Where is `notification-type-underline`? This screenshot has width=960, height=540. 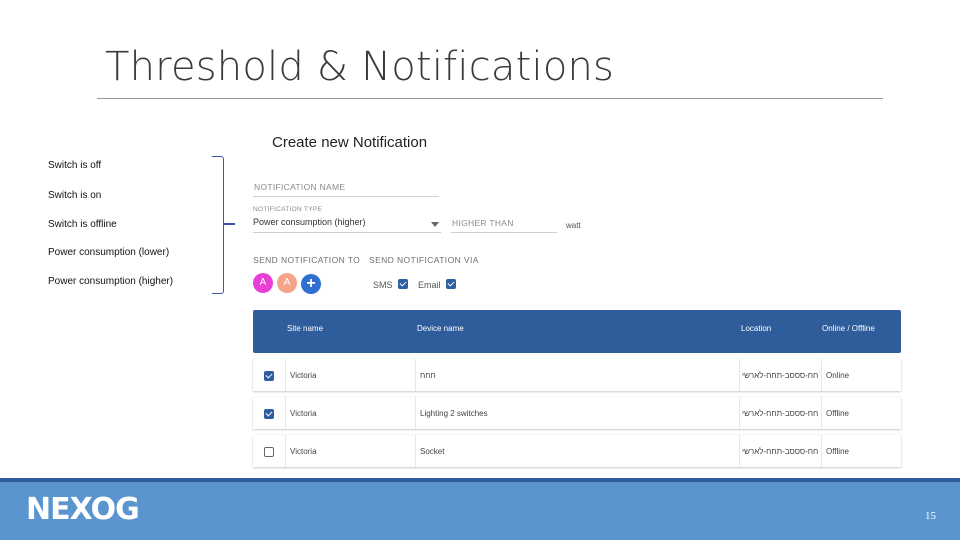
notification-type-underline is located at coordinates (347, 232).